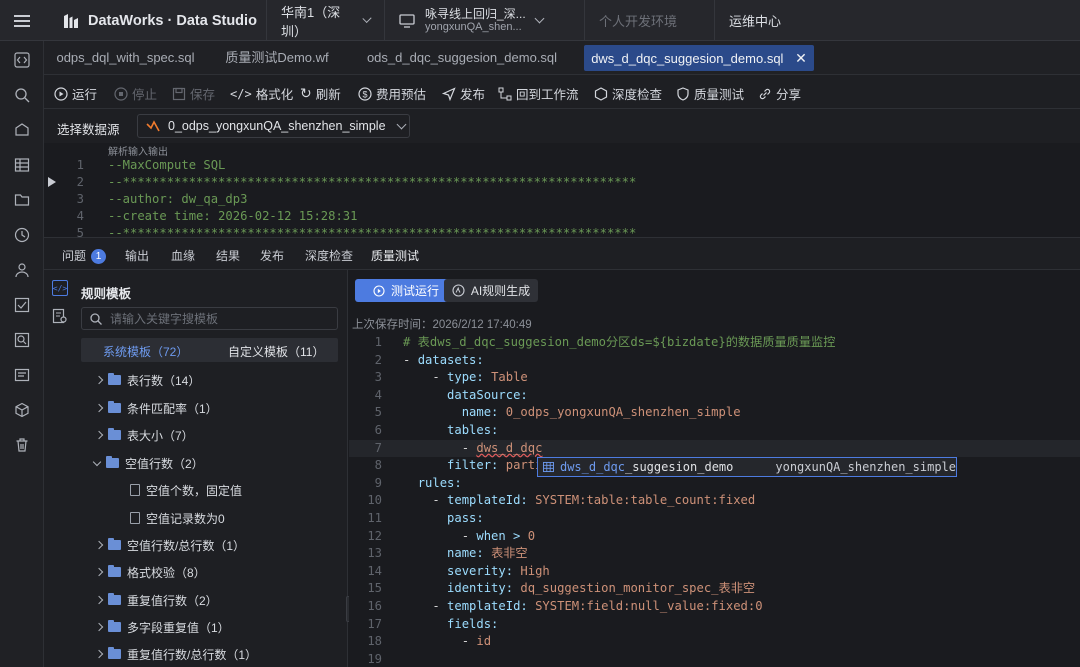 This screenshot has width=1080, height=667. I want to click on tree-item: 格式校验（8）, so click(150, 572).